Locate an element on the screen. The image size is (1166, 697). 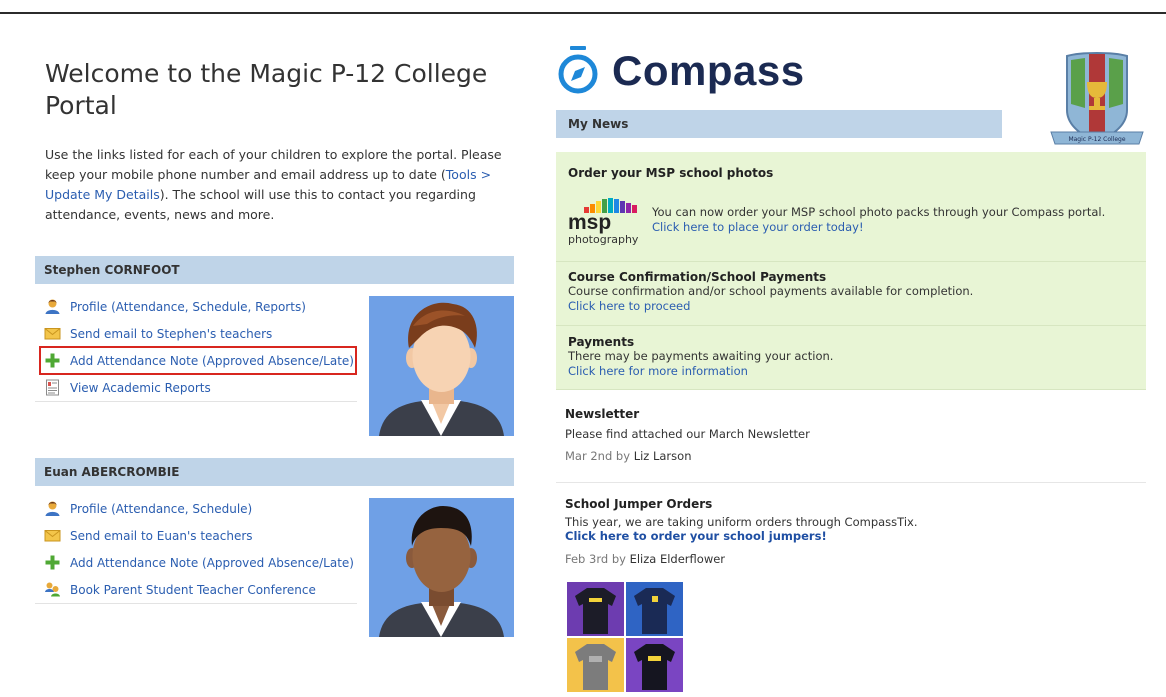
course-proceed-link: Click here to proceed is located at coordinates (629, 306).